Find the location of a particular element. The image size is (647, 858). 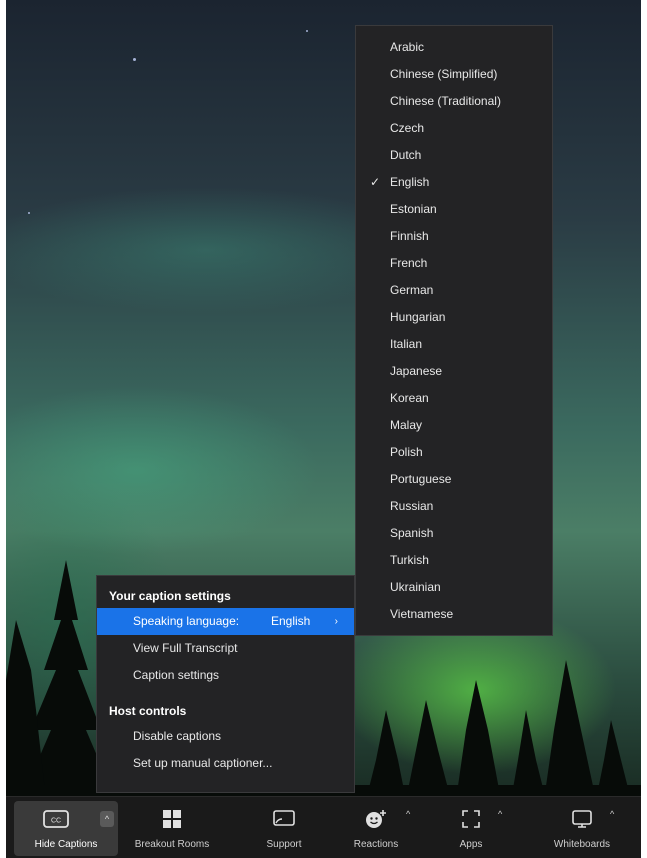

support-button: Support is located at coordinates (284, 827).